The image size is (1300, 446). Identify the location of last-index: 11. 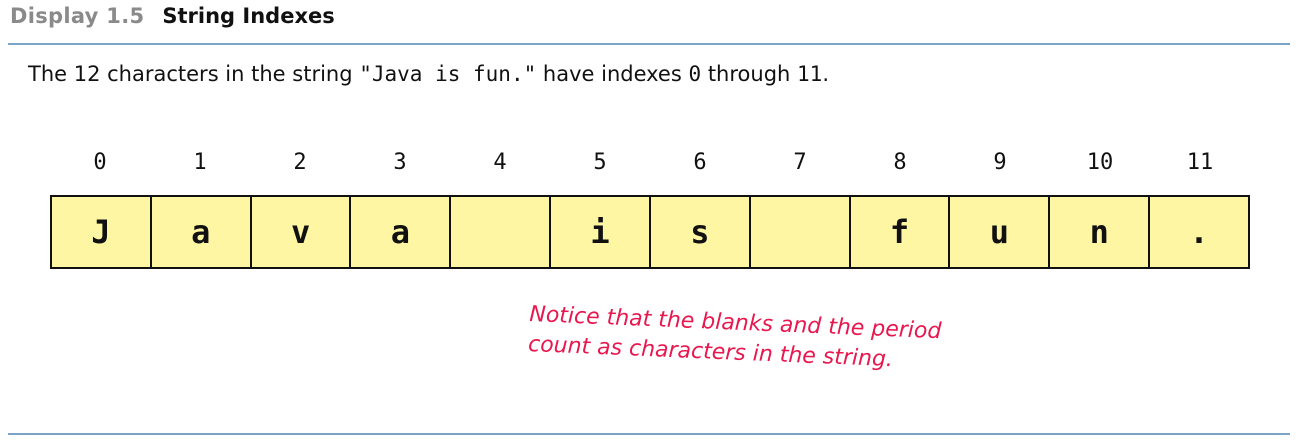
(810, 74).